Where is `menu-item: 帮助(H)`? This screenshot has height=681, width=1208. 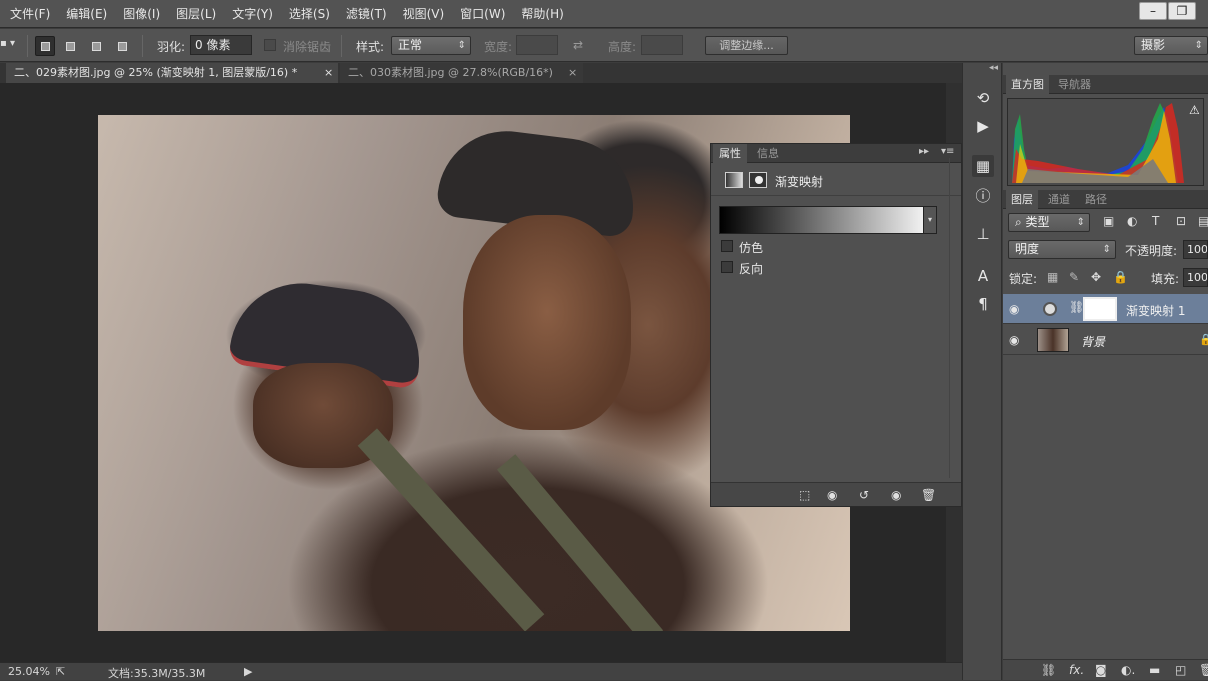 menu-item: 帮助(H) is located at coordinates (542, 14).